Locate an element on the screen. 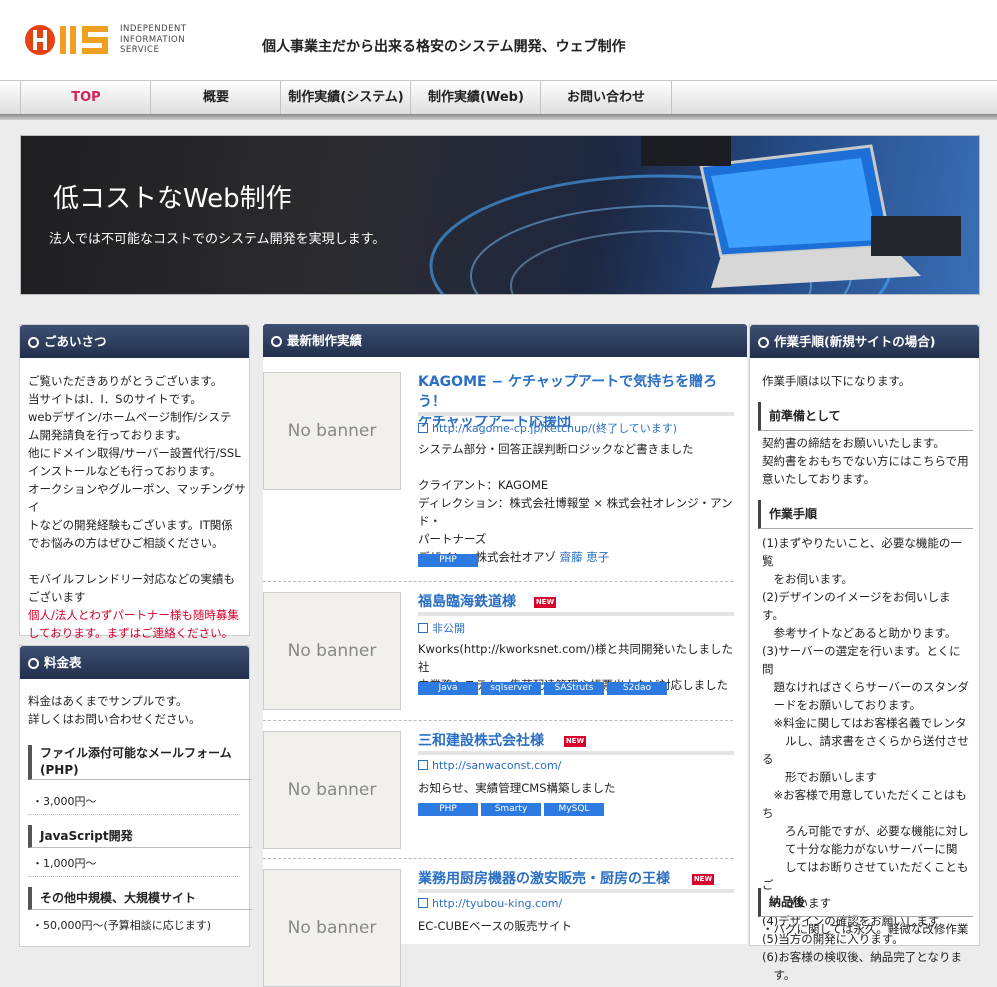 This screenshot has width=997, height=987. steps-proc-line: て十分な能力がないサーバーに関 is located at coordinates (860, 849).